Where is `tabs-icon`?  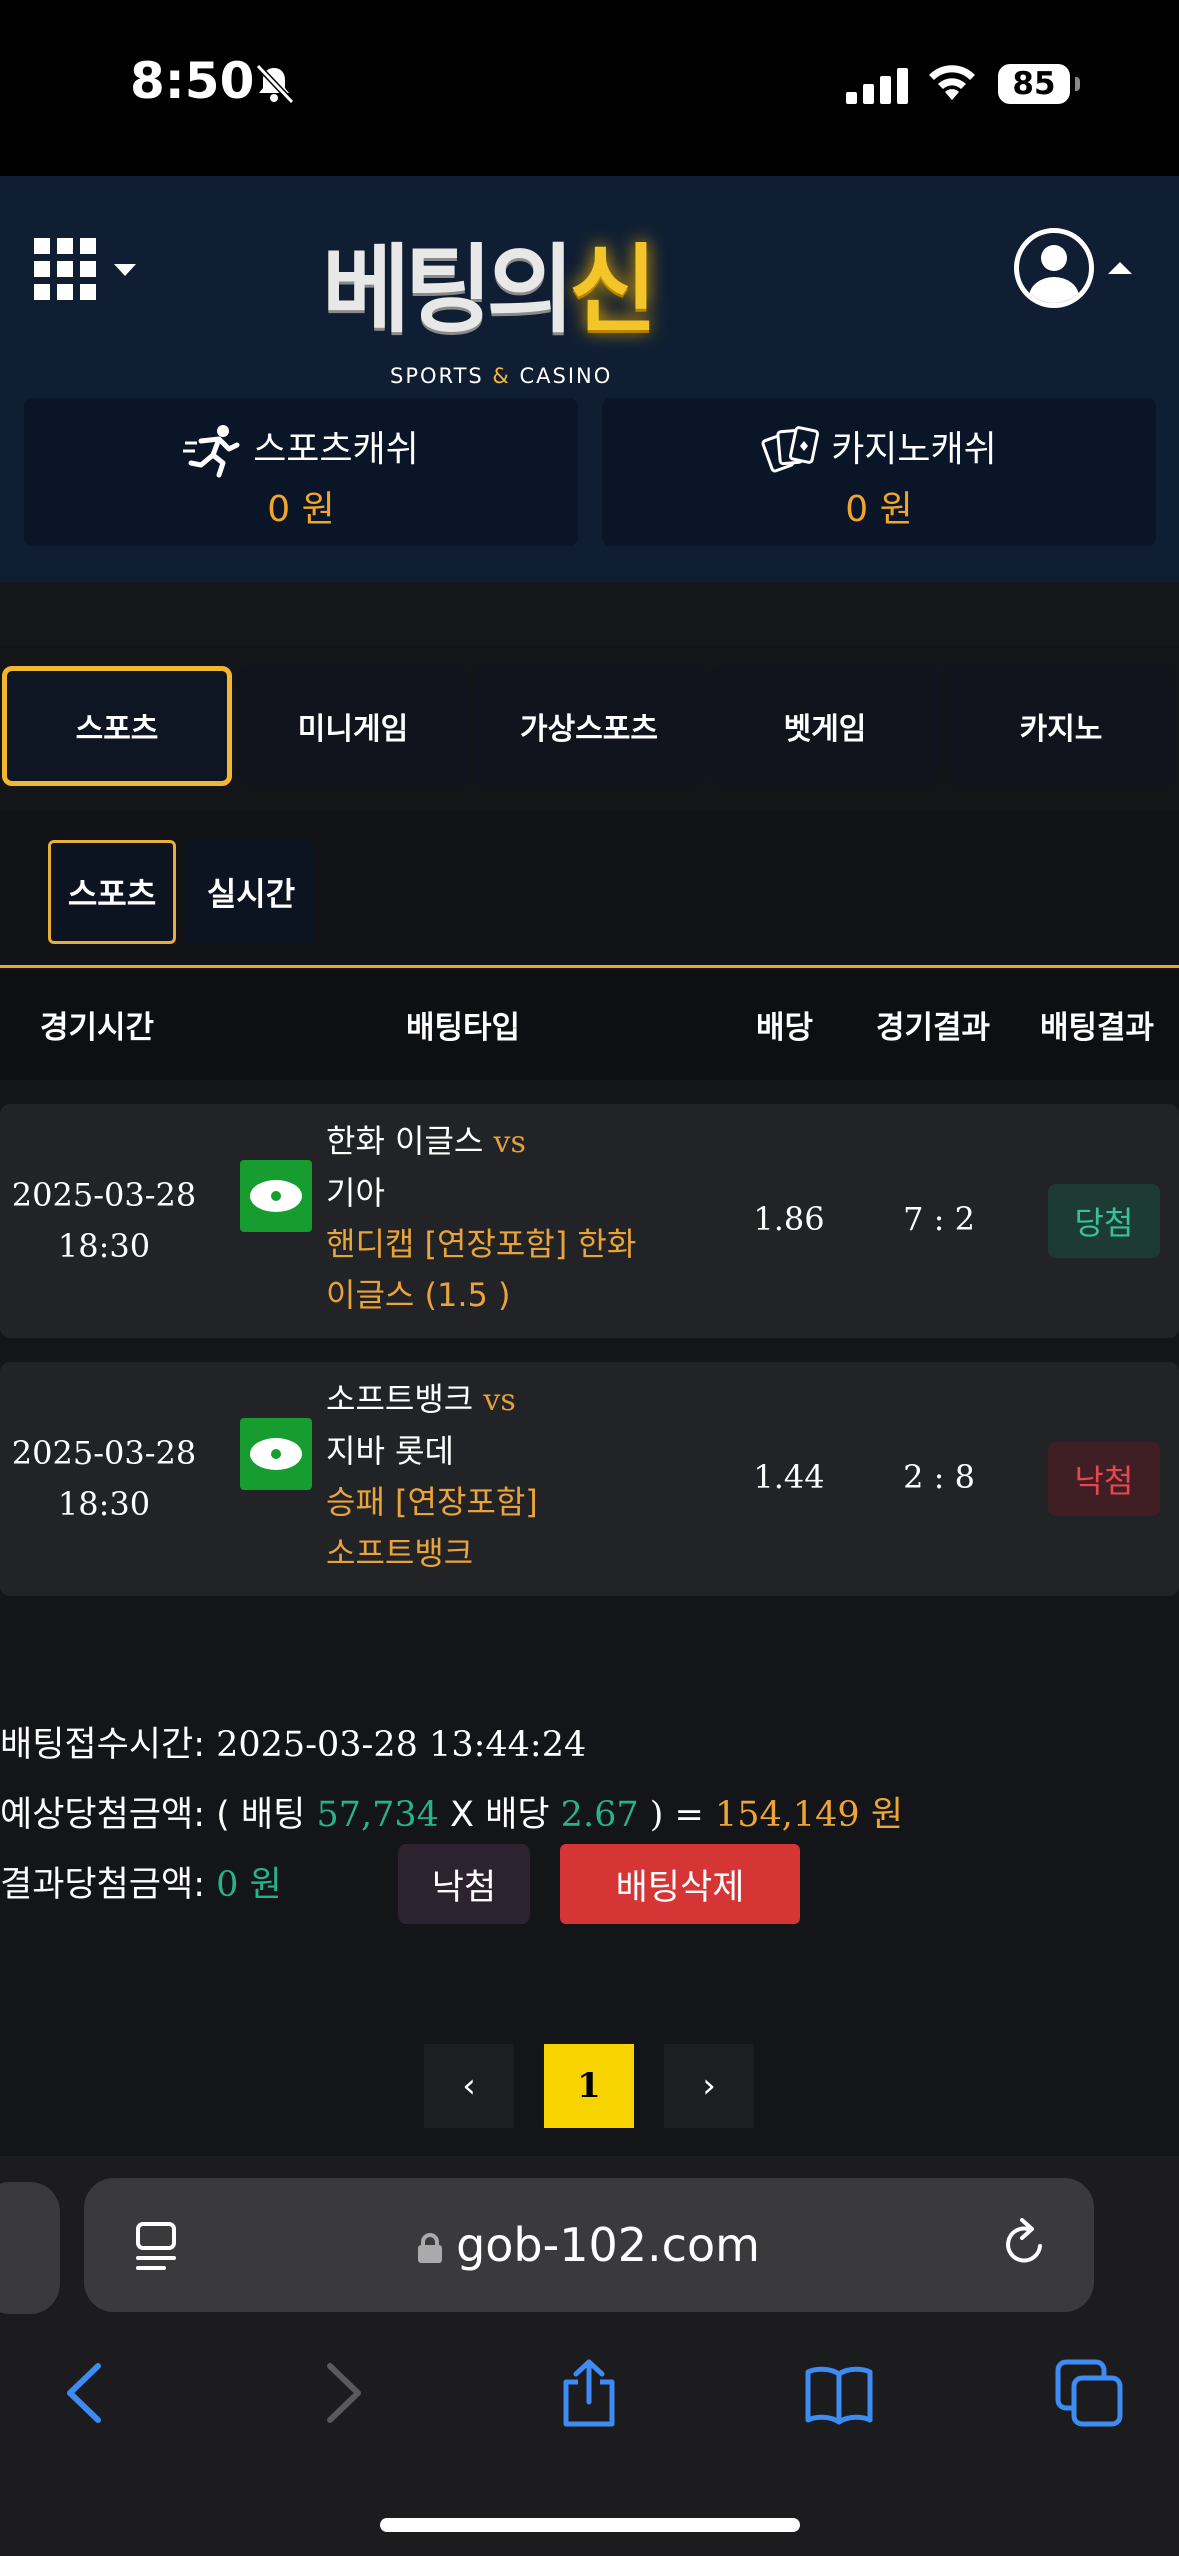 tabs-icon is located at coordinates (1089, 2393).